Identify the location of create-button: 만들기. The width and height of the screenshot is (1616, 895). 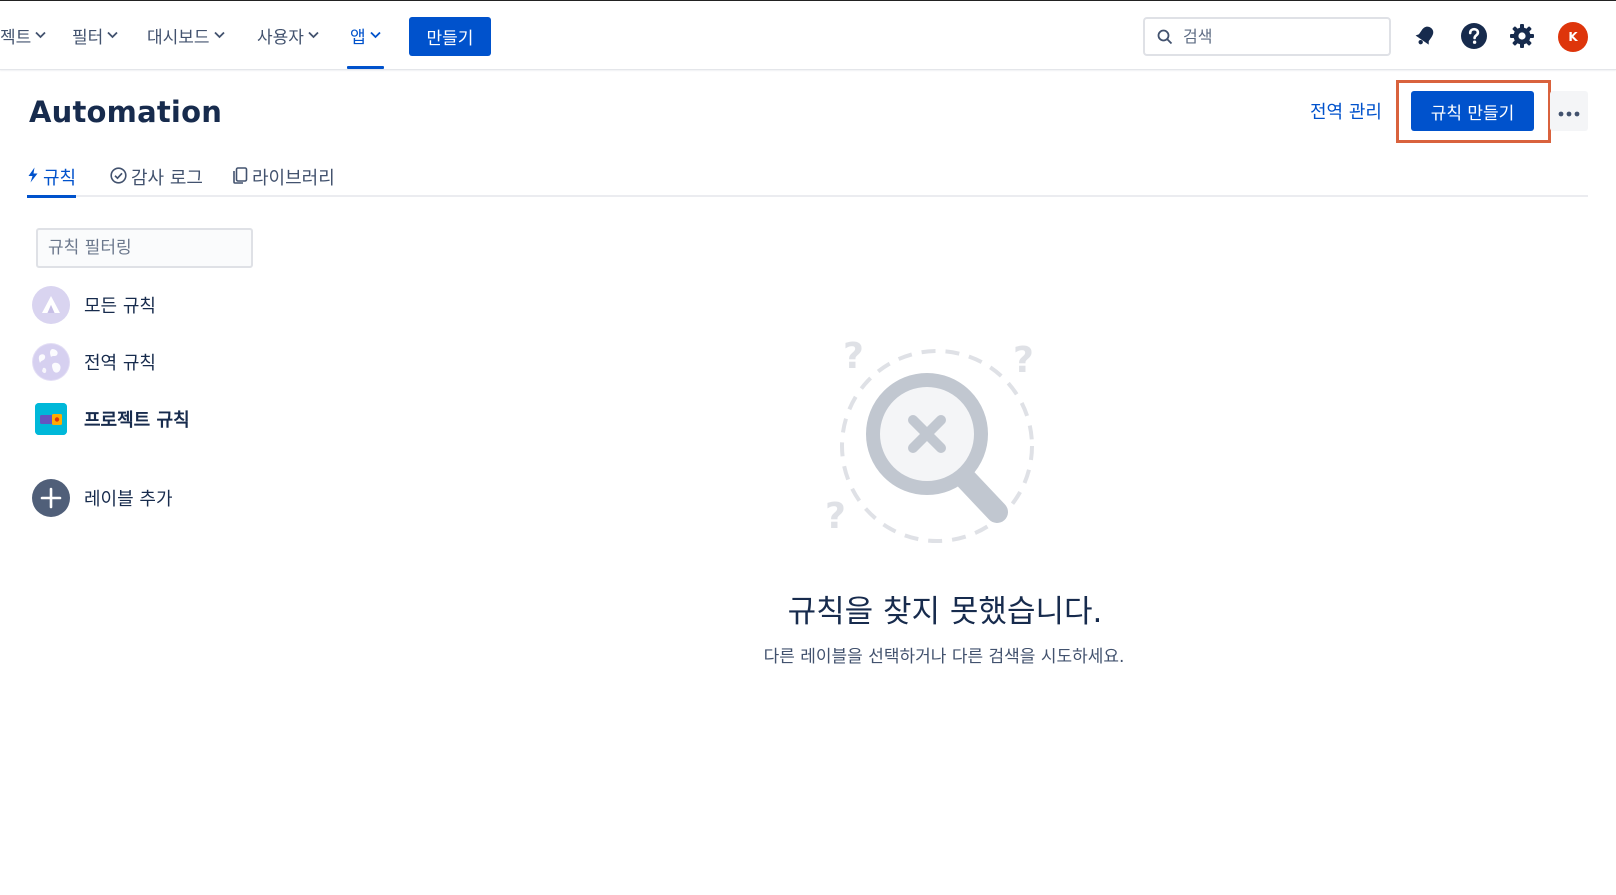
(450, 36).